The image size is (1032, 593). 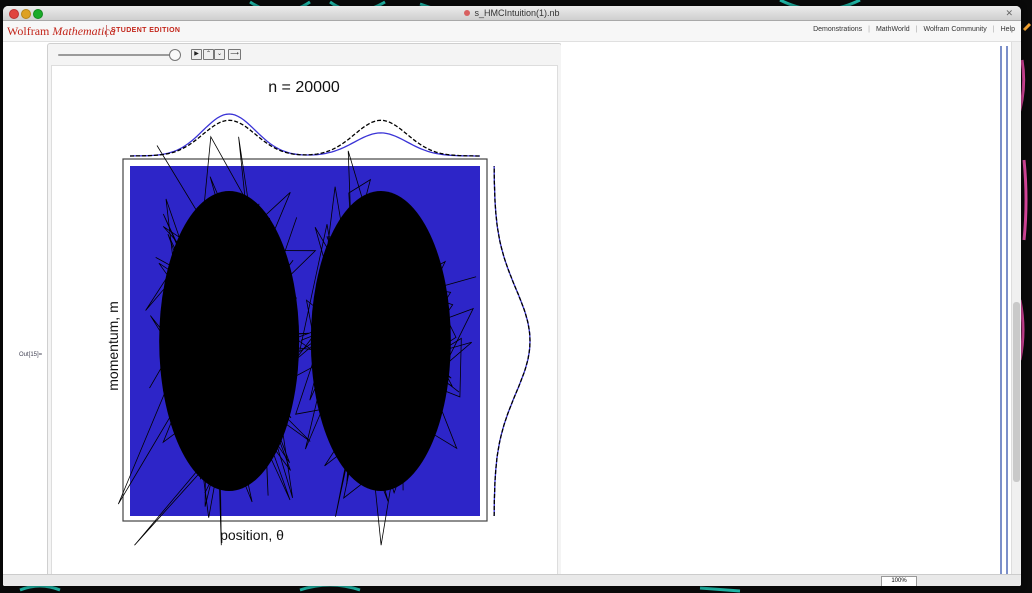 I want to click on brand-divider, so click(x=106, y=31).